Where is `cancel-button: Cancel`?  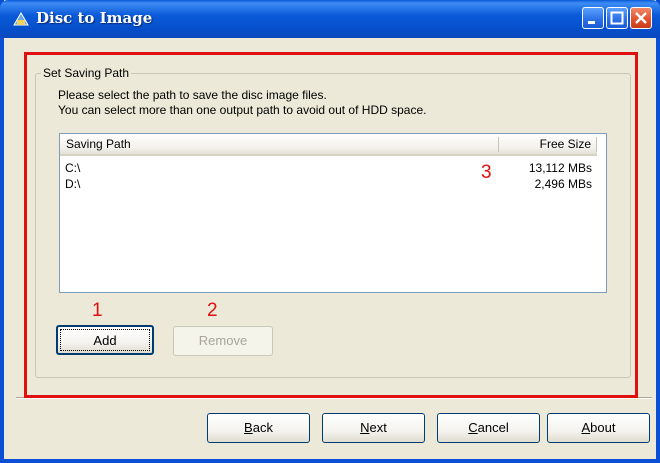
cancel-button: Cancel is located at coordinates (488, 428).